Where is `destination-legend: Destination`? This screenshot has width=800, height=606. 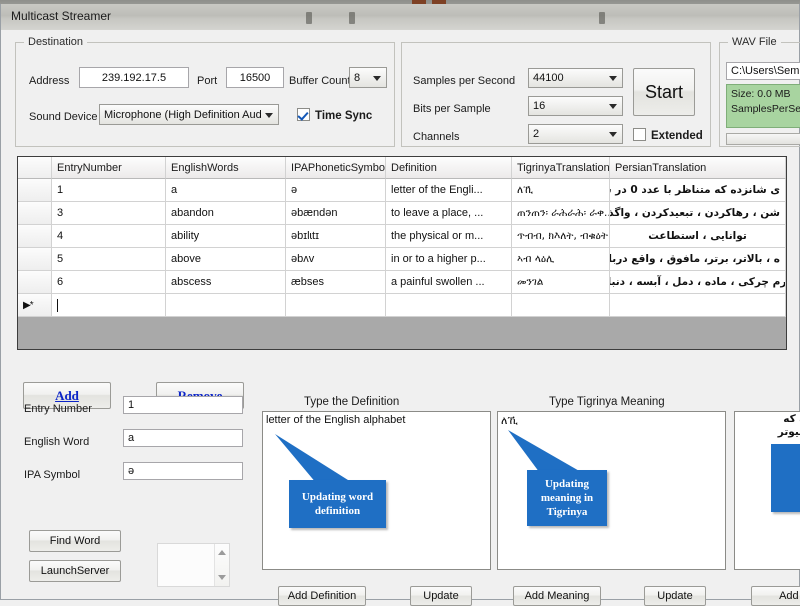 destination-legend: Destination is located at coordinates (56, 42).